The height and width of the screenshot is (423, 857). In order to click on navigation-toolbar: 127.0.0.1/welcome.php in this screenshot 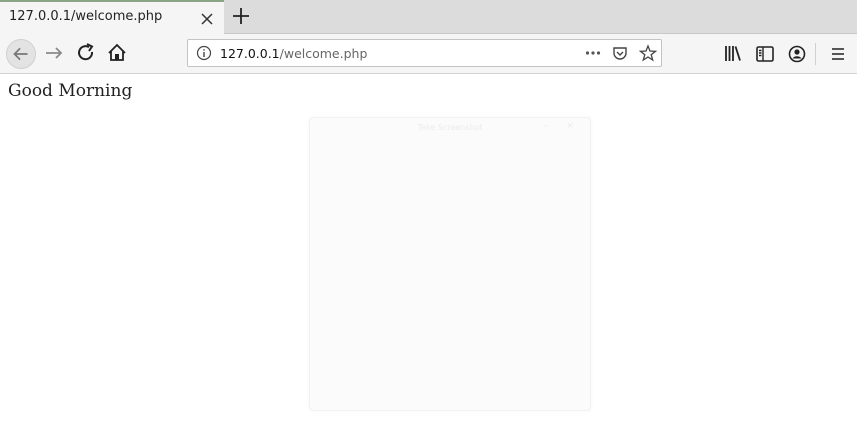, I will do `click(428, 54)`.